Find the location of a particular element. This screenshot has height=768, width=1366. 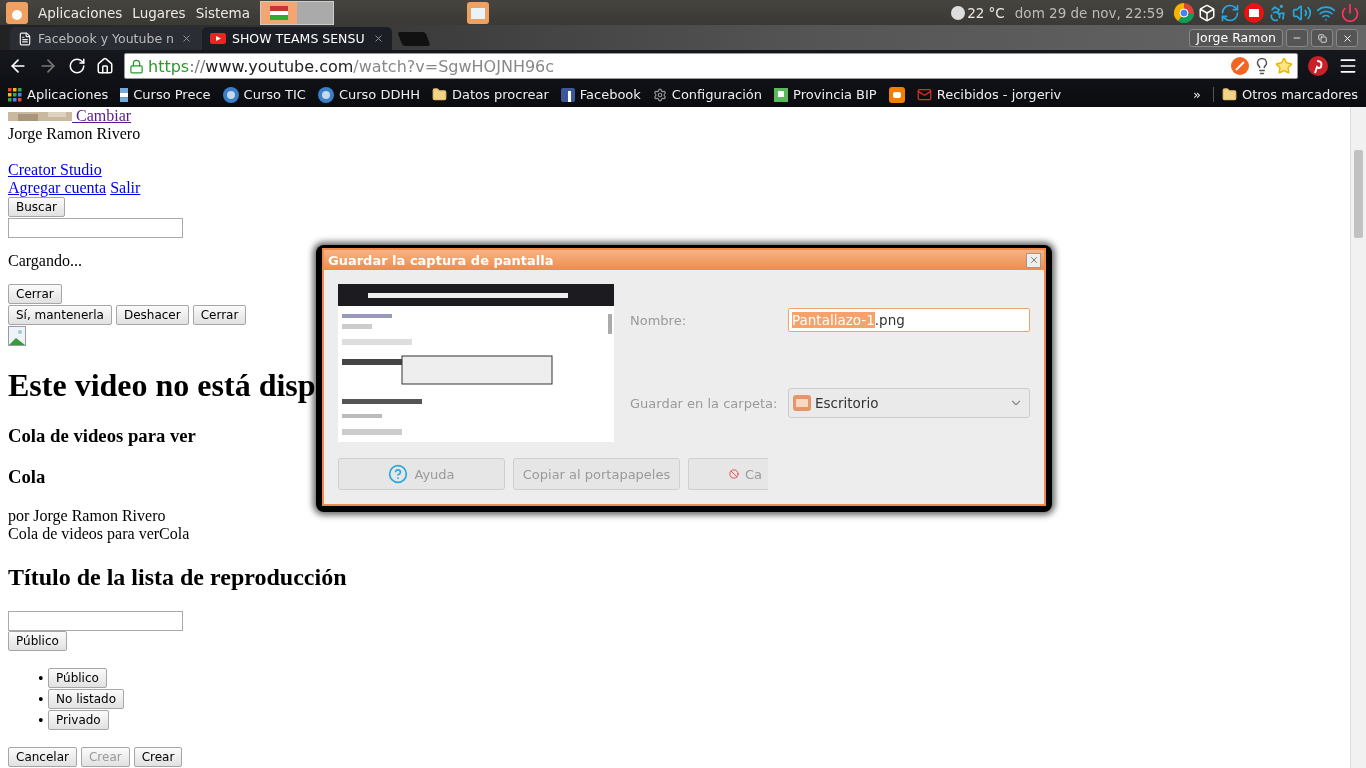

page-link: Creator Studio is located at coordinates (55, 169).